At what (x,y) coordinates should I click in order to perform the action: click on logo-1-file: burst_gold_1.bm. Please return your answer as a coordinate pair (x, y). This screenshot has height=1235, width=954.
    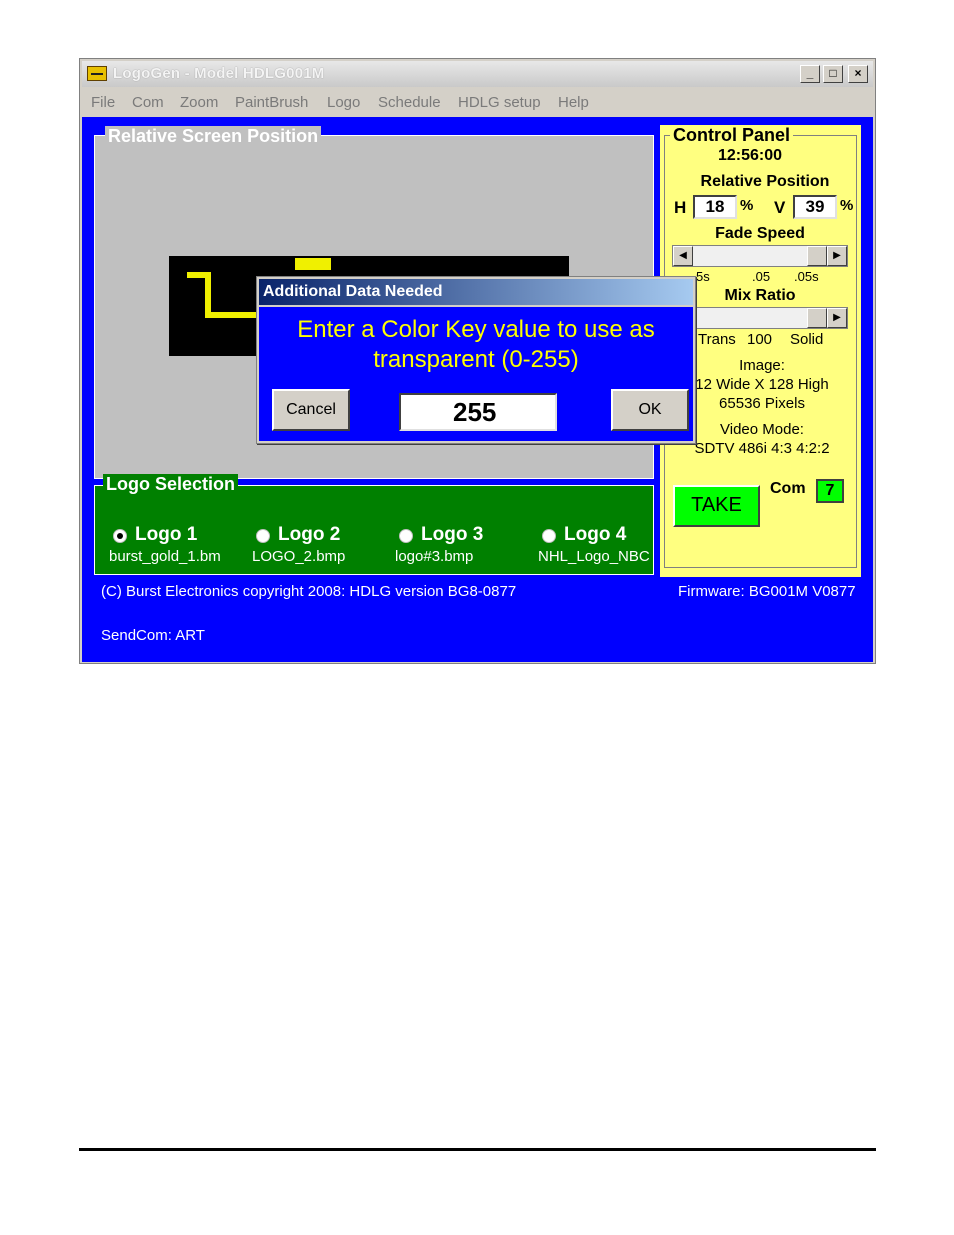
    Looking at the image, I should click on (165, 556).